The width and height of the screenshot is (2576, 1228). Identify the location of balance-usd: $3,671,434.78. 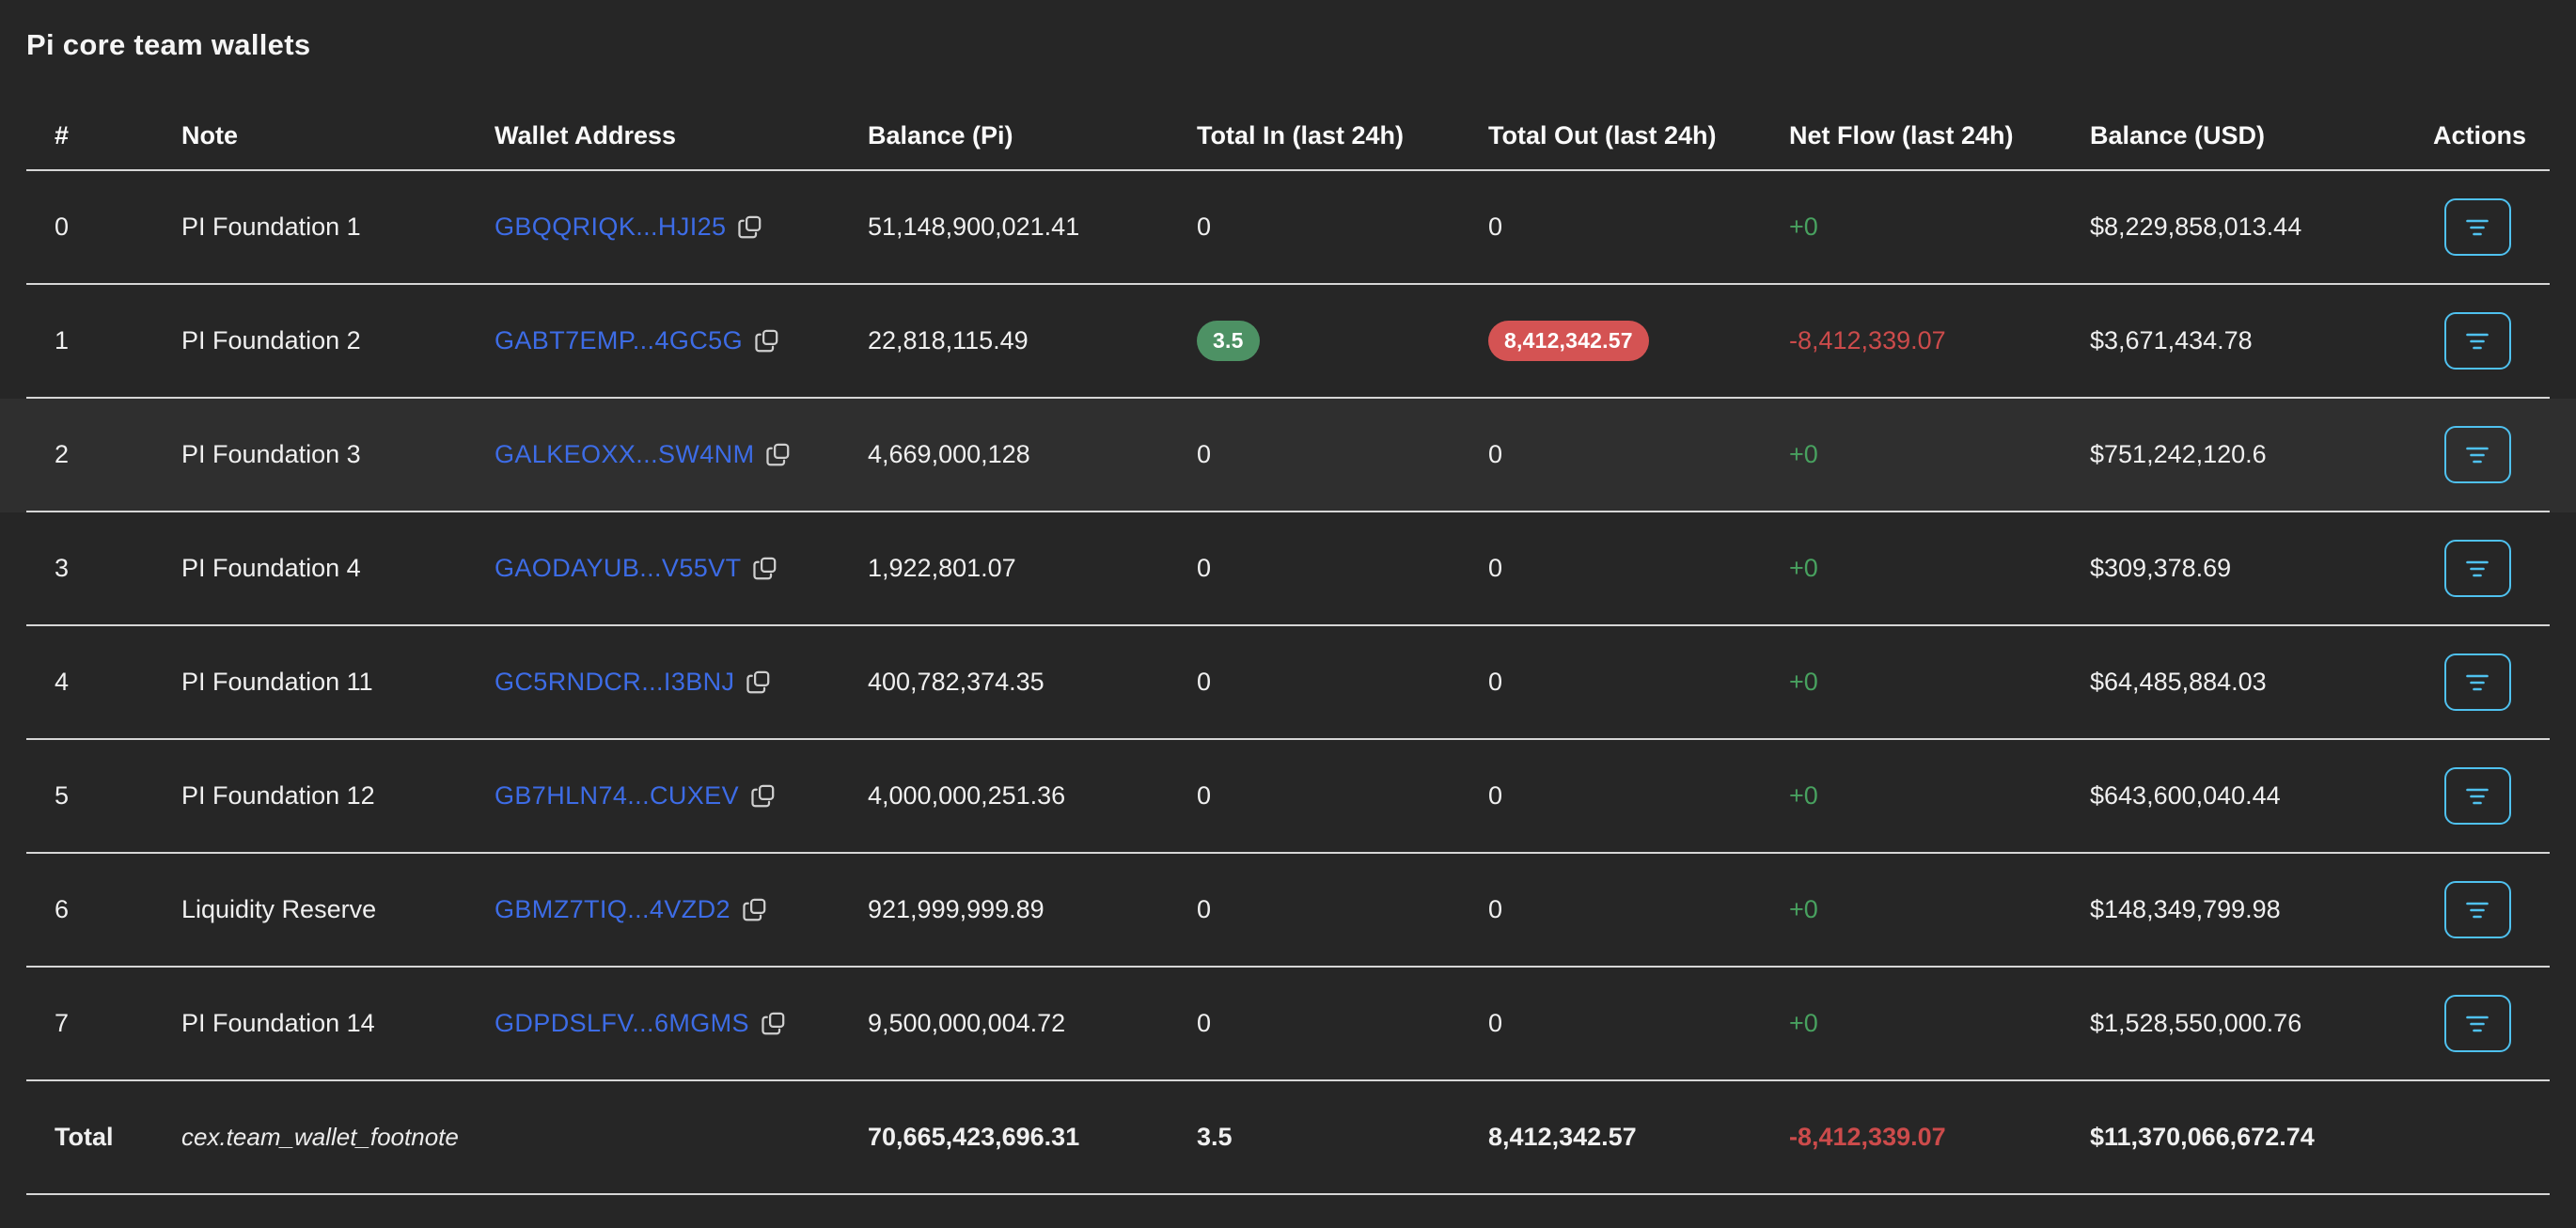
(2172, 340).